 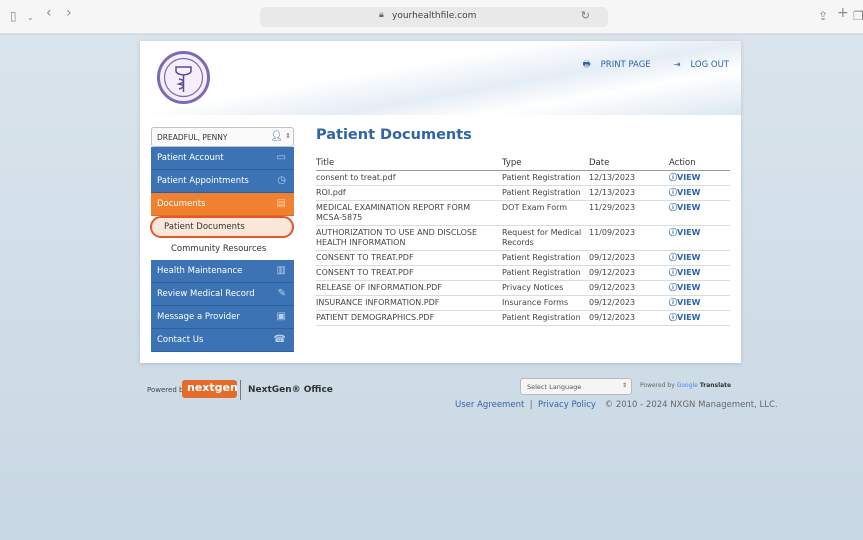 What do you see at coordinates (699, 163) in the screenshot?
I see `column-header-action: Action` at bounding box center [699, 163].